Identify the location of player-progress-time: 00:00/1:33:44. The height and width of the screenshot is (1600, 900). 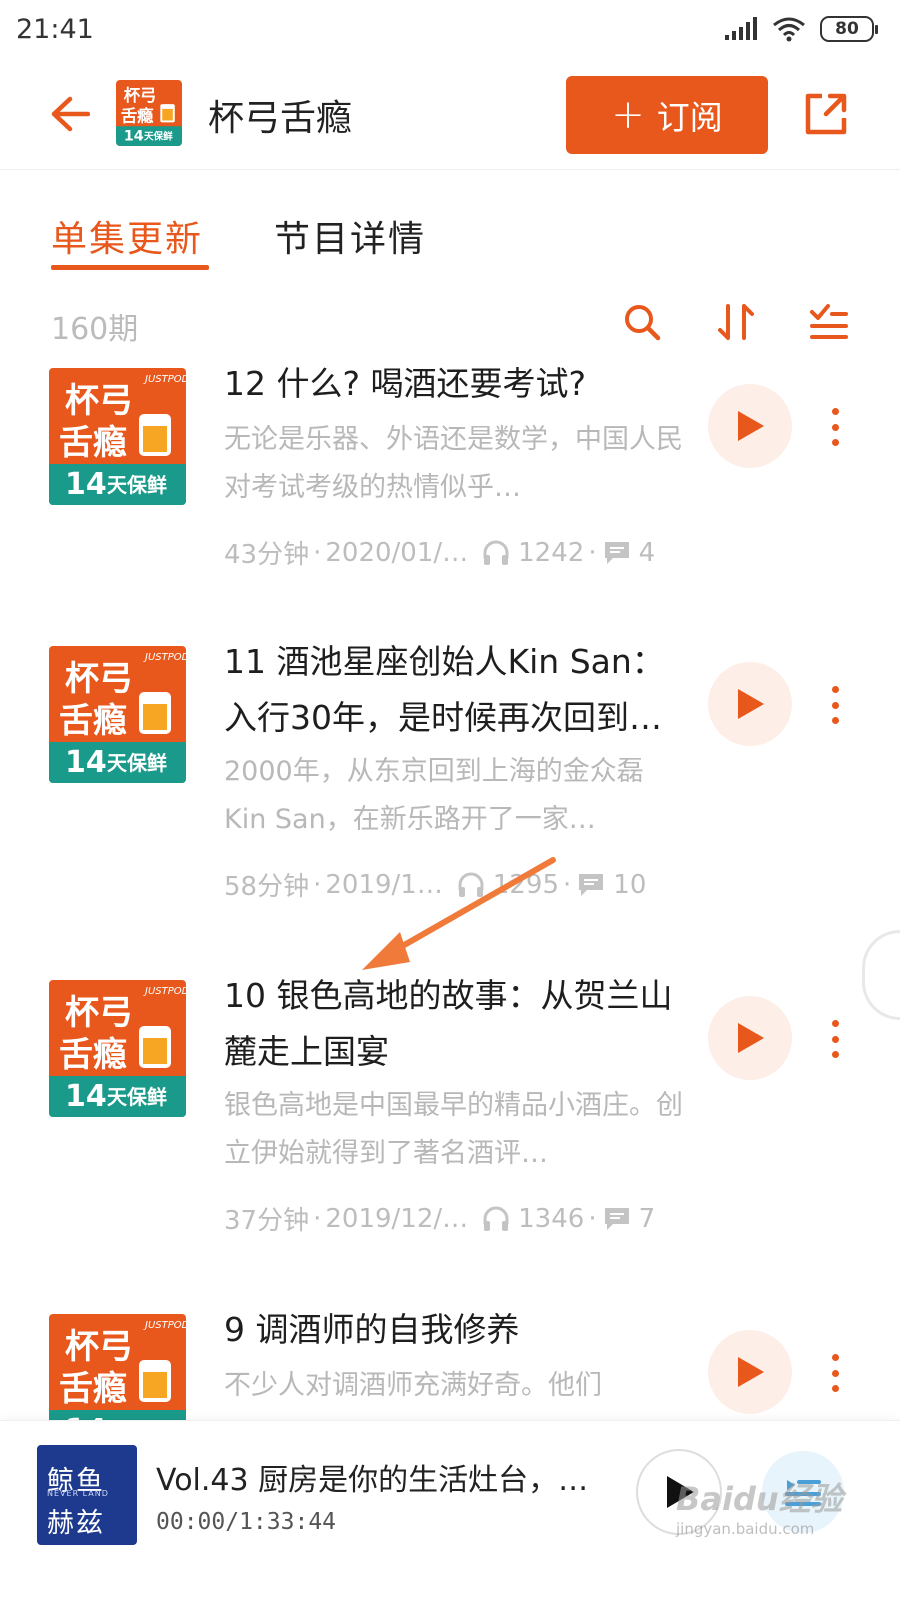
(246, 1522).